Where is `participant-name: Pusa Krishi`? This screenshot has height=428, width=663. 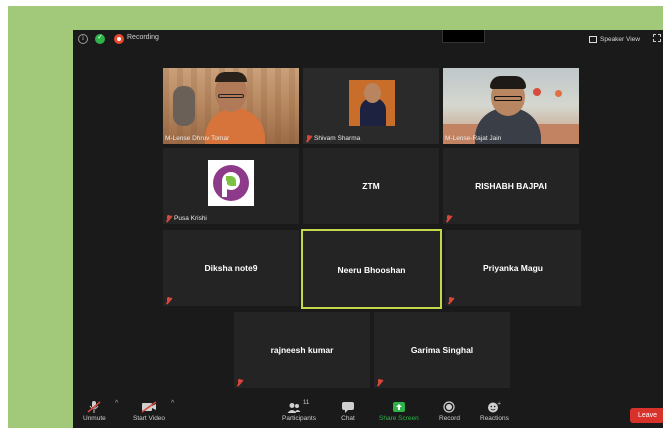
participant-name: Pusa Krishi is located at coordinates (190, 218).